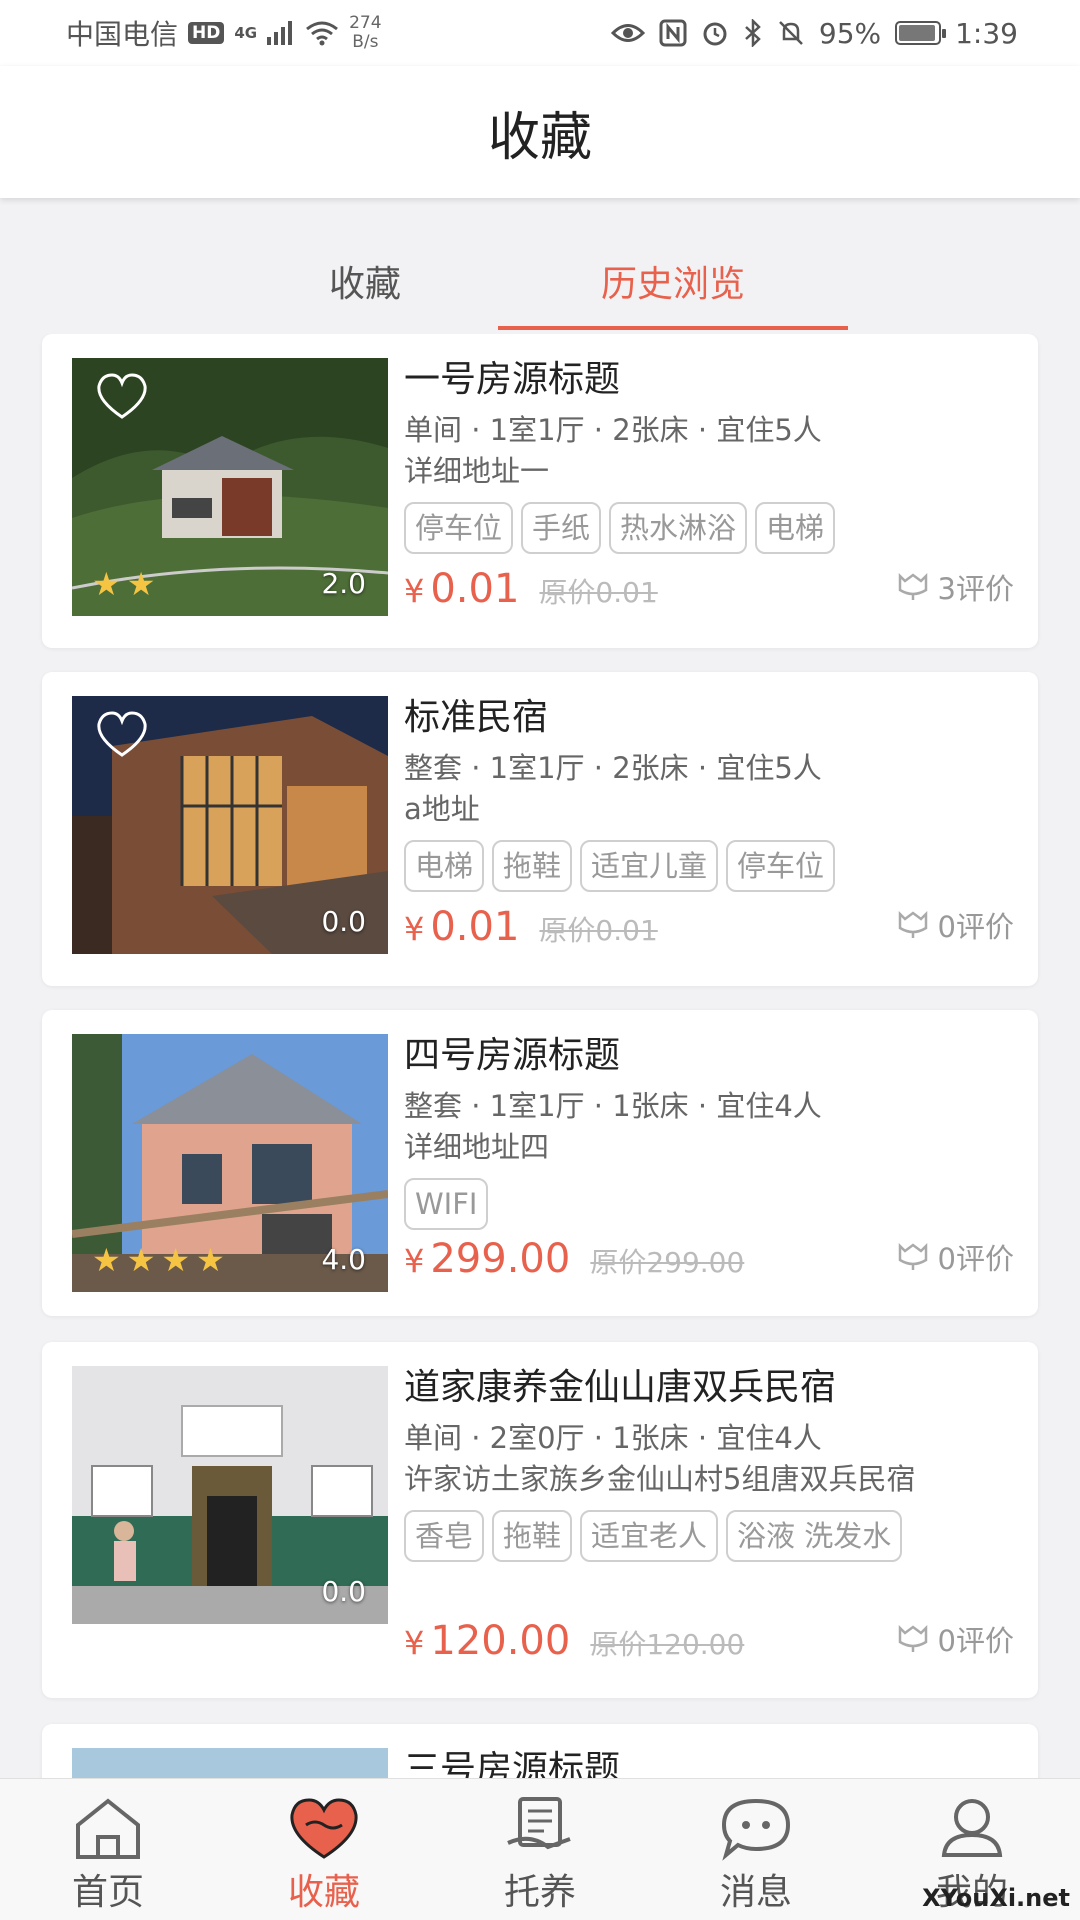 This screenshot has height=1920, width=1080. What do you see at coordinates (477, 471) in the screenshot?
I see `listing-address: 详细地址一` at bounding box center [477, 471].